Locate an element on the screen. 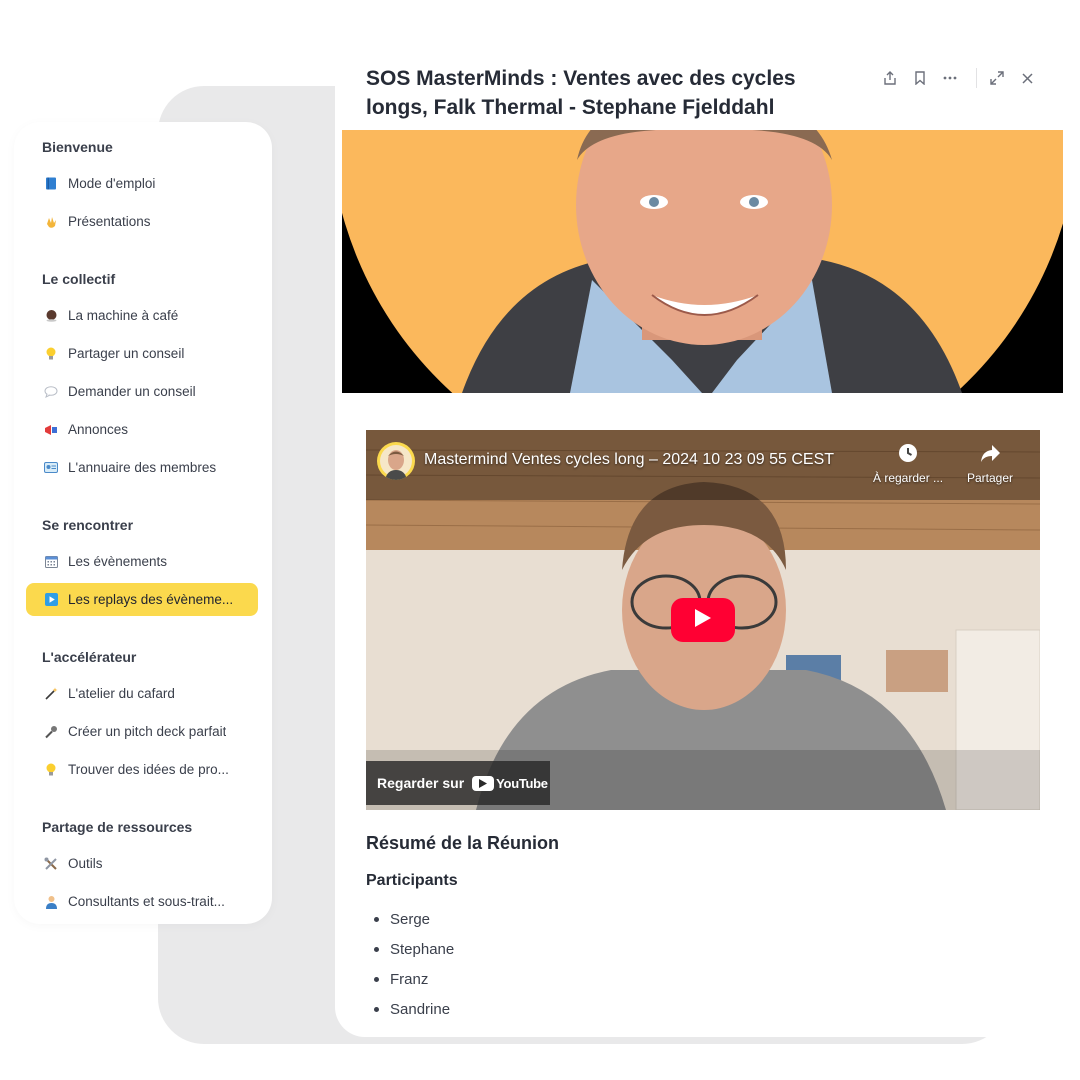 The width and height of the screenshot is (1080, 1080). sidebar-item-label: Présentations is located at coordinates (109, 221).